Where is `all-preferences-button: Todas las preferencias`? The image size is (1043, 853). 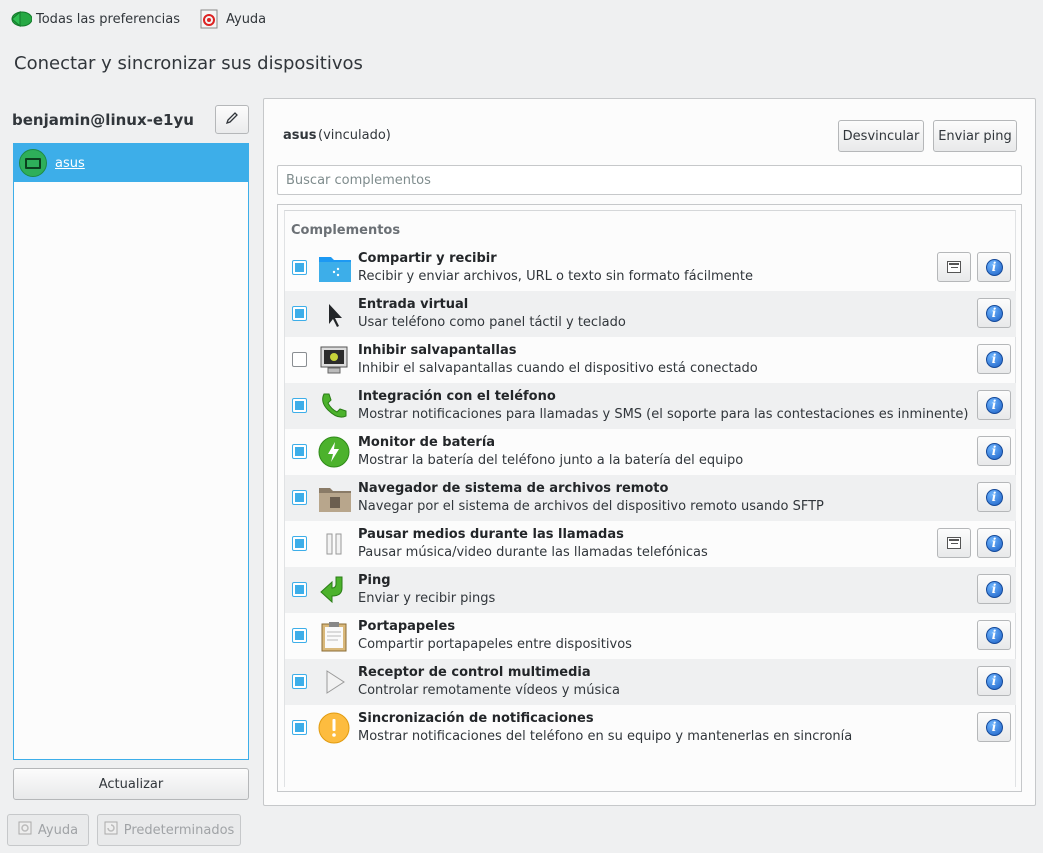 all-preferences-button: Todas las preferencias is located at coordinates (95, 19).